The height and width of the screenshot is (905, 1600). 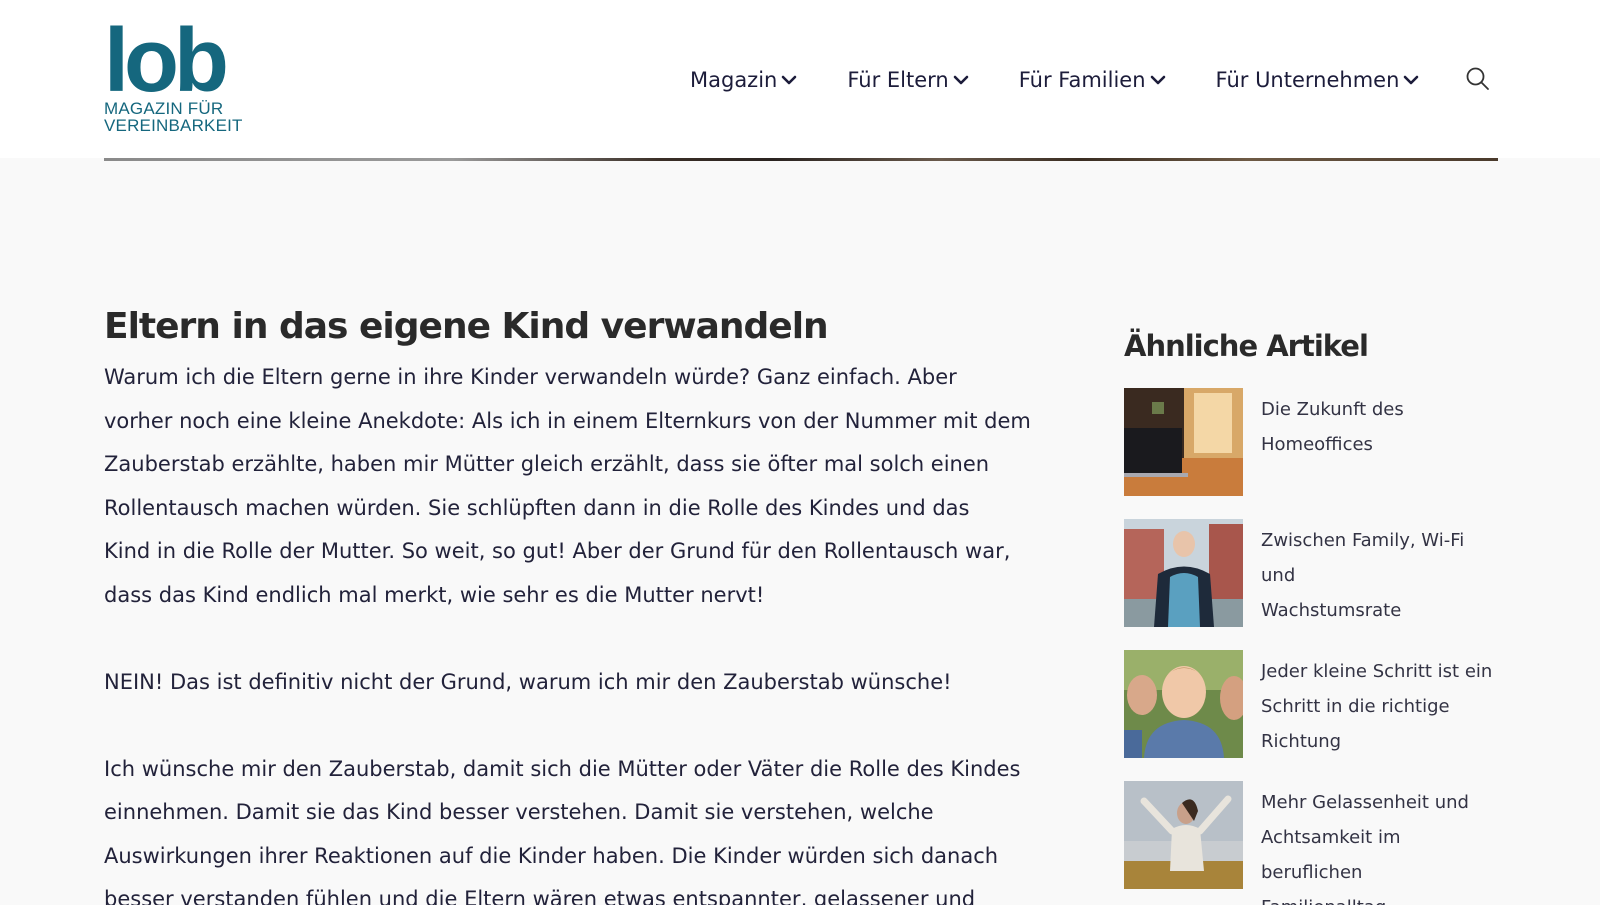 What do you see at coordinates (1183, 835) in the screenshot?
I see `thumbnail-woman-field-image` at bounding box center [1183, 835].